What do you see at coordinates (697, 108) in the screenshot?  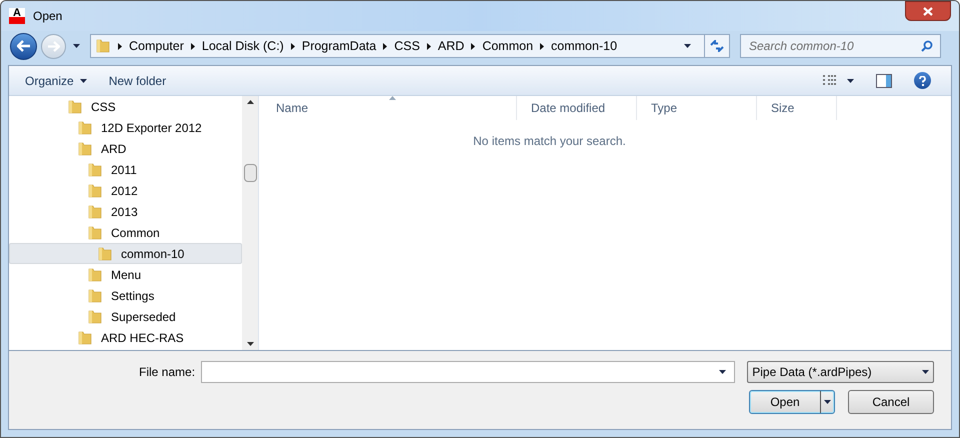 I see `column-header: Type` at bounding box center [697, 108].